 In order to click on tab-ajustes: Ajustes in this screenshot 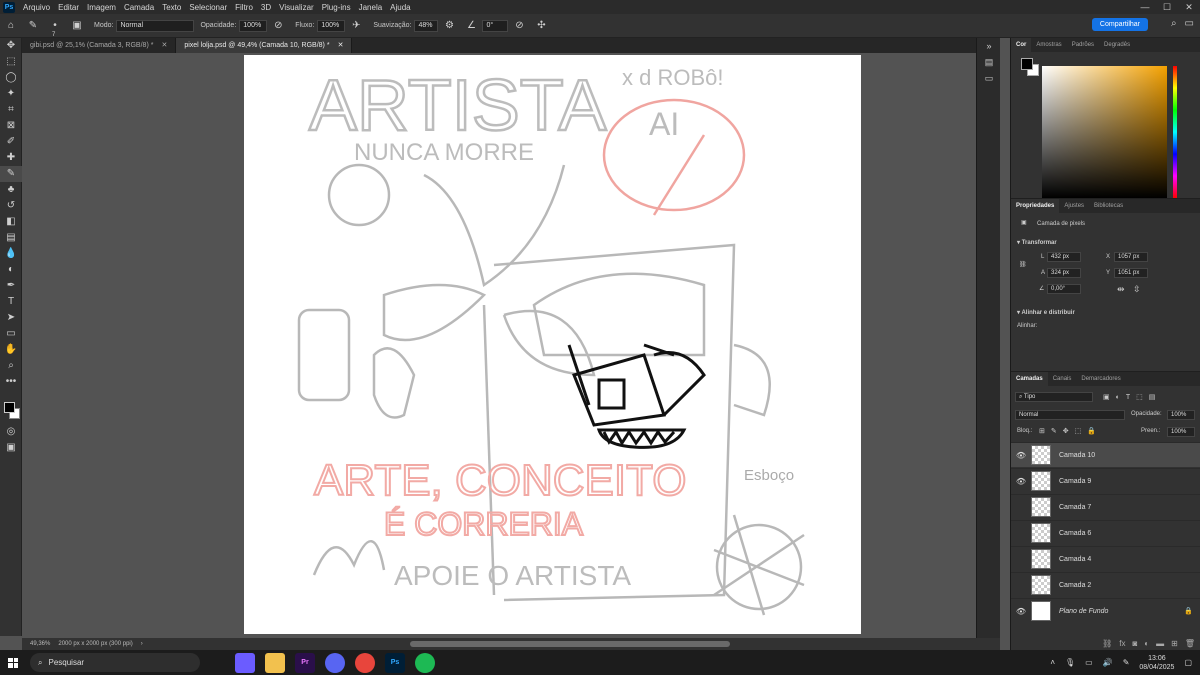, I will do `click(1074, 206)`.